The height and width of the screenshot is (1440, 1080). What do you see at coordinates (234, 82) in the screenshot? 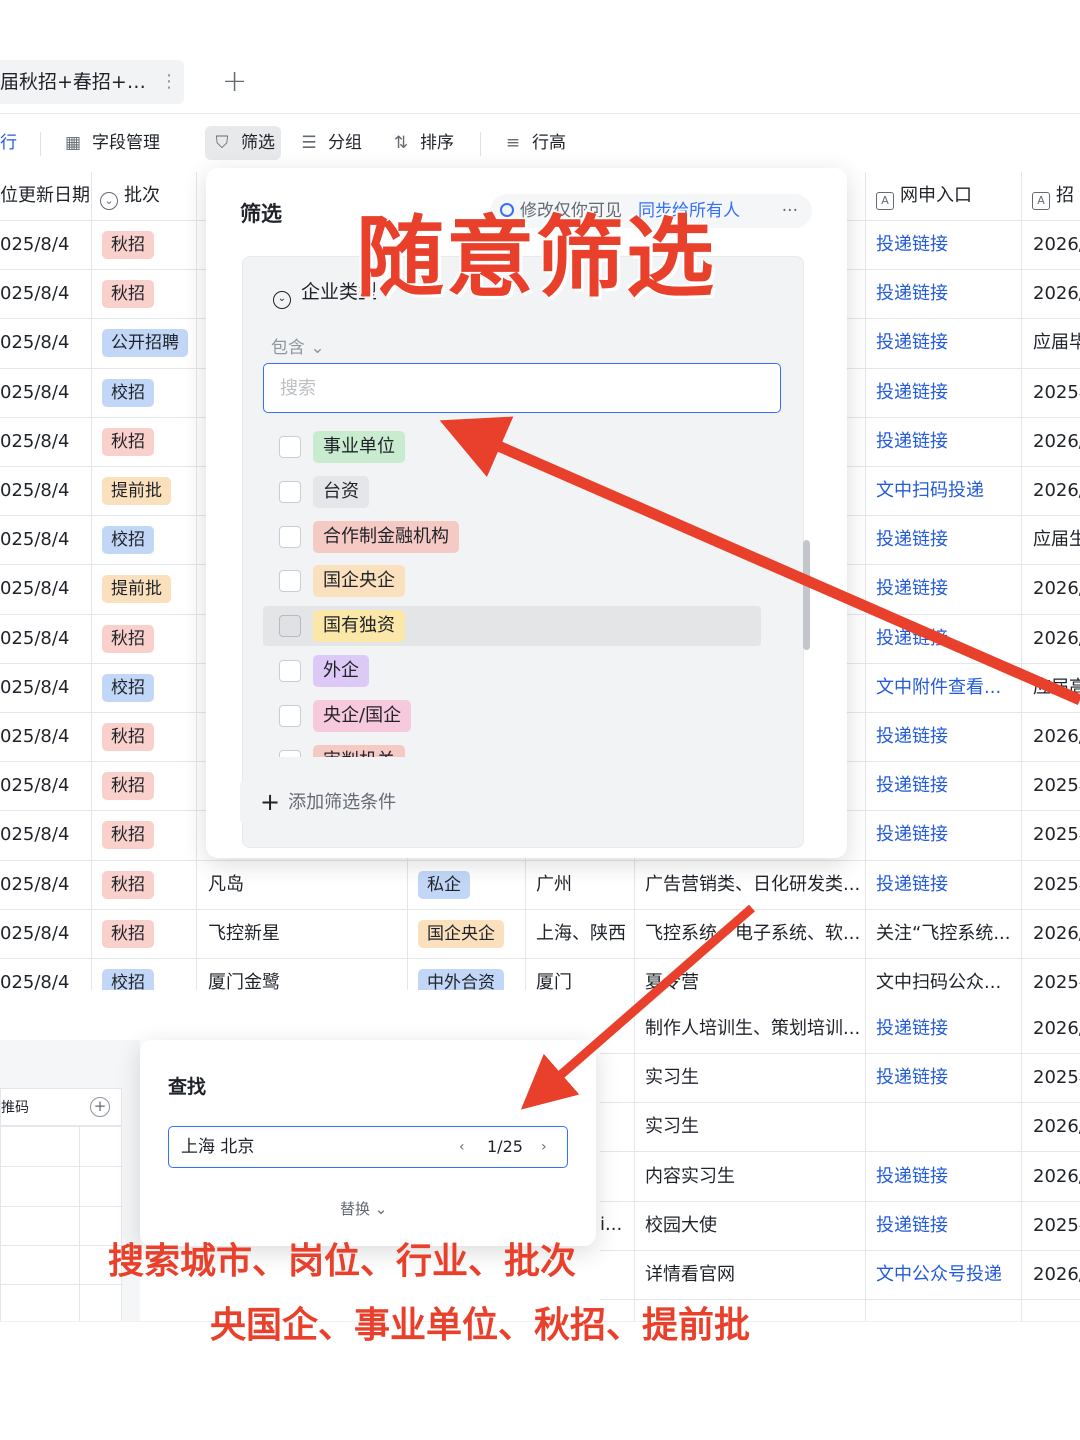
I see `add-tab-button: +` at bounding box center [234, 82].